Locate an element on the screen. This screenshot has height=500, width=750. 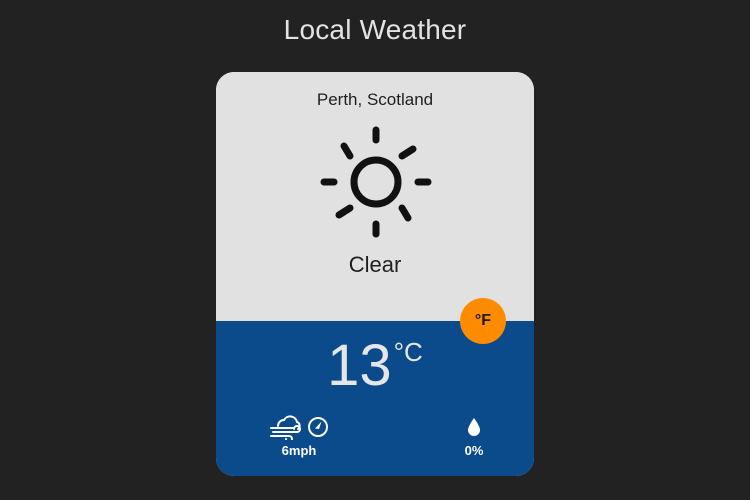
unit-toggle-button: °F is located at coordinates (483, 321).